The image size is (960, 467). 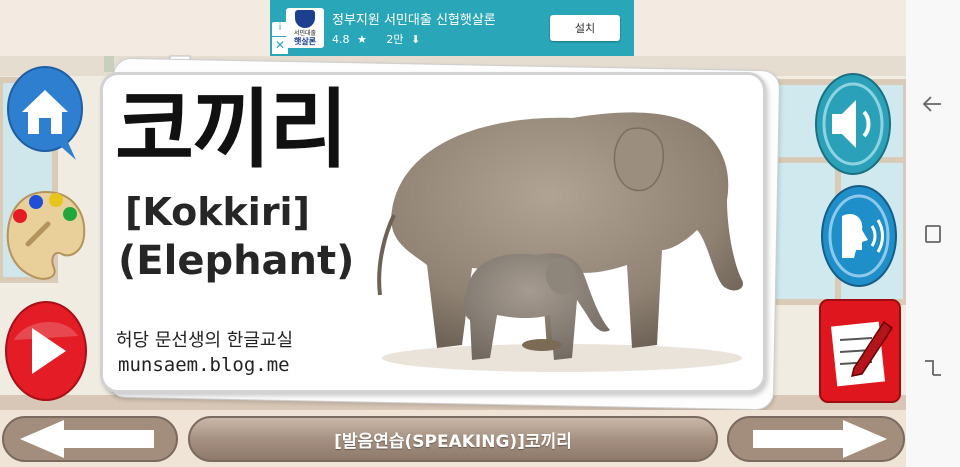 What do you see at coordinates (236, 261) in the screenshot?
I see `word-english: (Elephant)` at bounding box center [236, 261].